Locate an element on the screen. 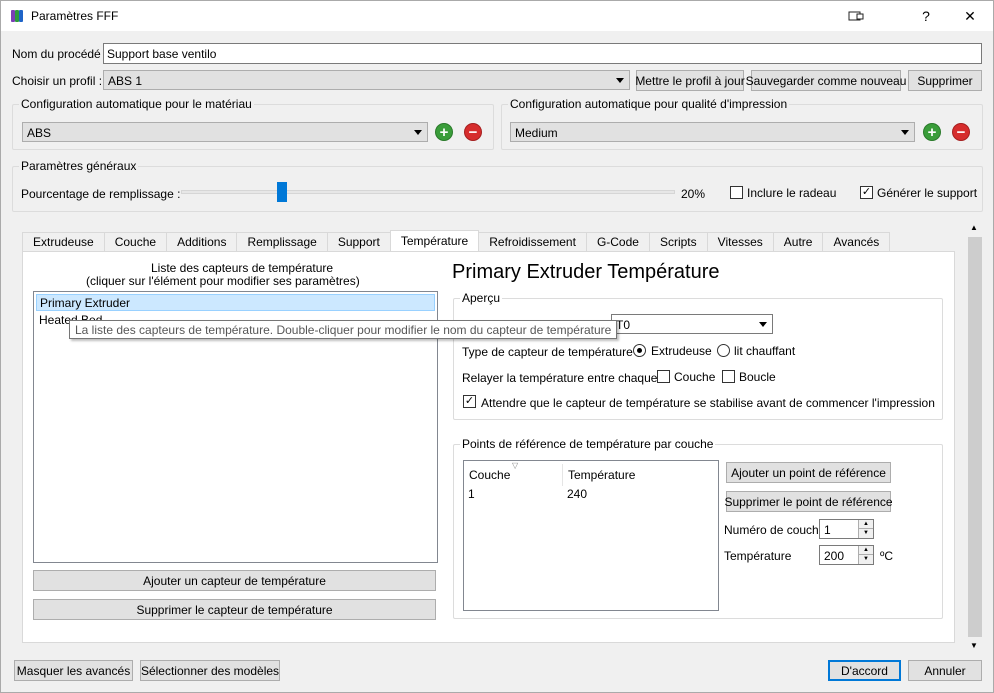 This screenshot has width=994, height=693. quality-select-value: Medium is located at coordinates (536, 133).